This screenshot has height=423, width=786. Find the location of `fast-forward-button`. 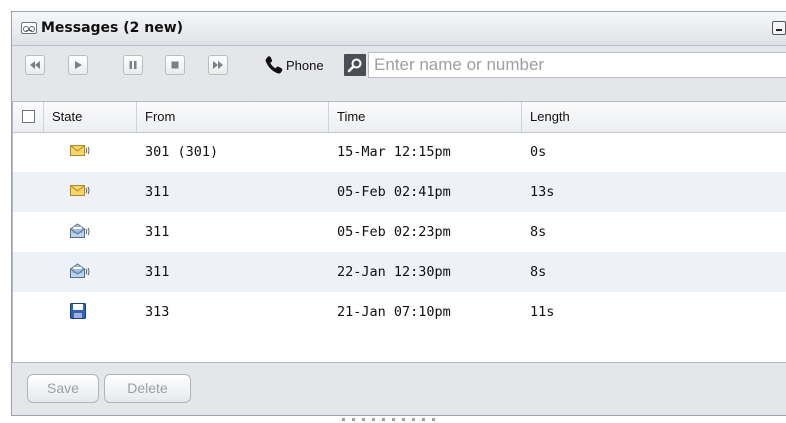

fast-forward-button is located at coordinates (218, 65).